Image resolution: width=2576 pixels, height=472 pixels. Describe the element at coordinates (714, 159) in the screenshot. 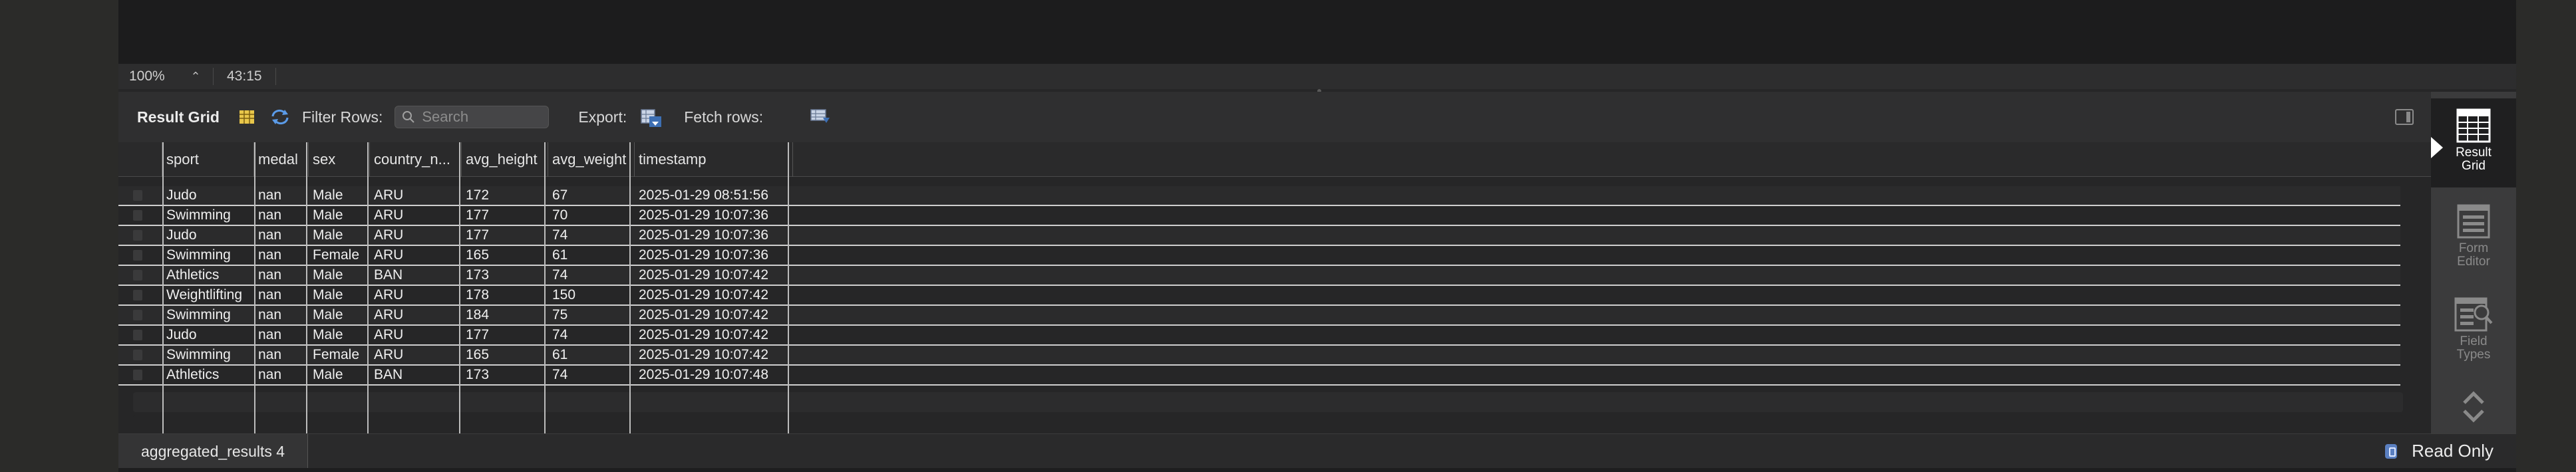

I see `column-header-timestamp: timestamp` at that location.